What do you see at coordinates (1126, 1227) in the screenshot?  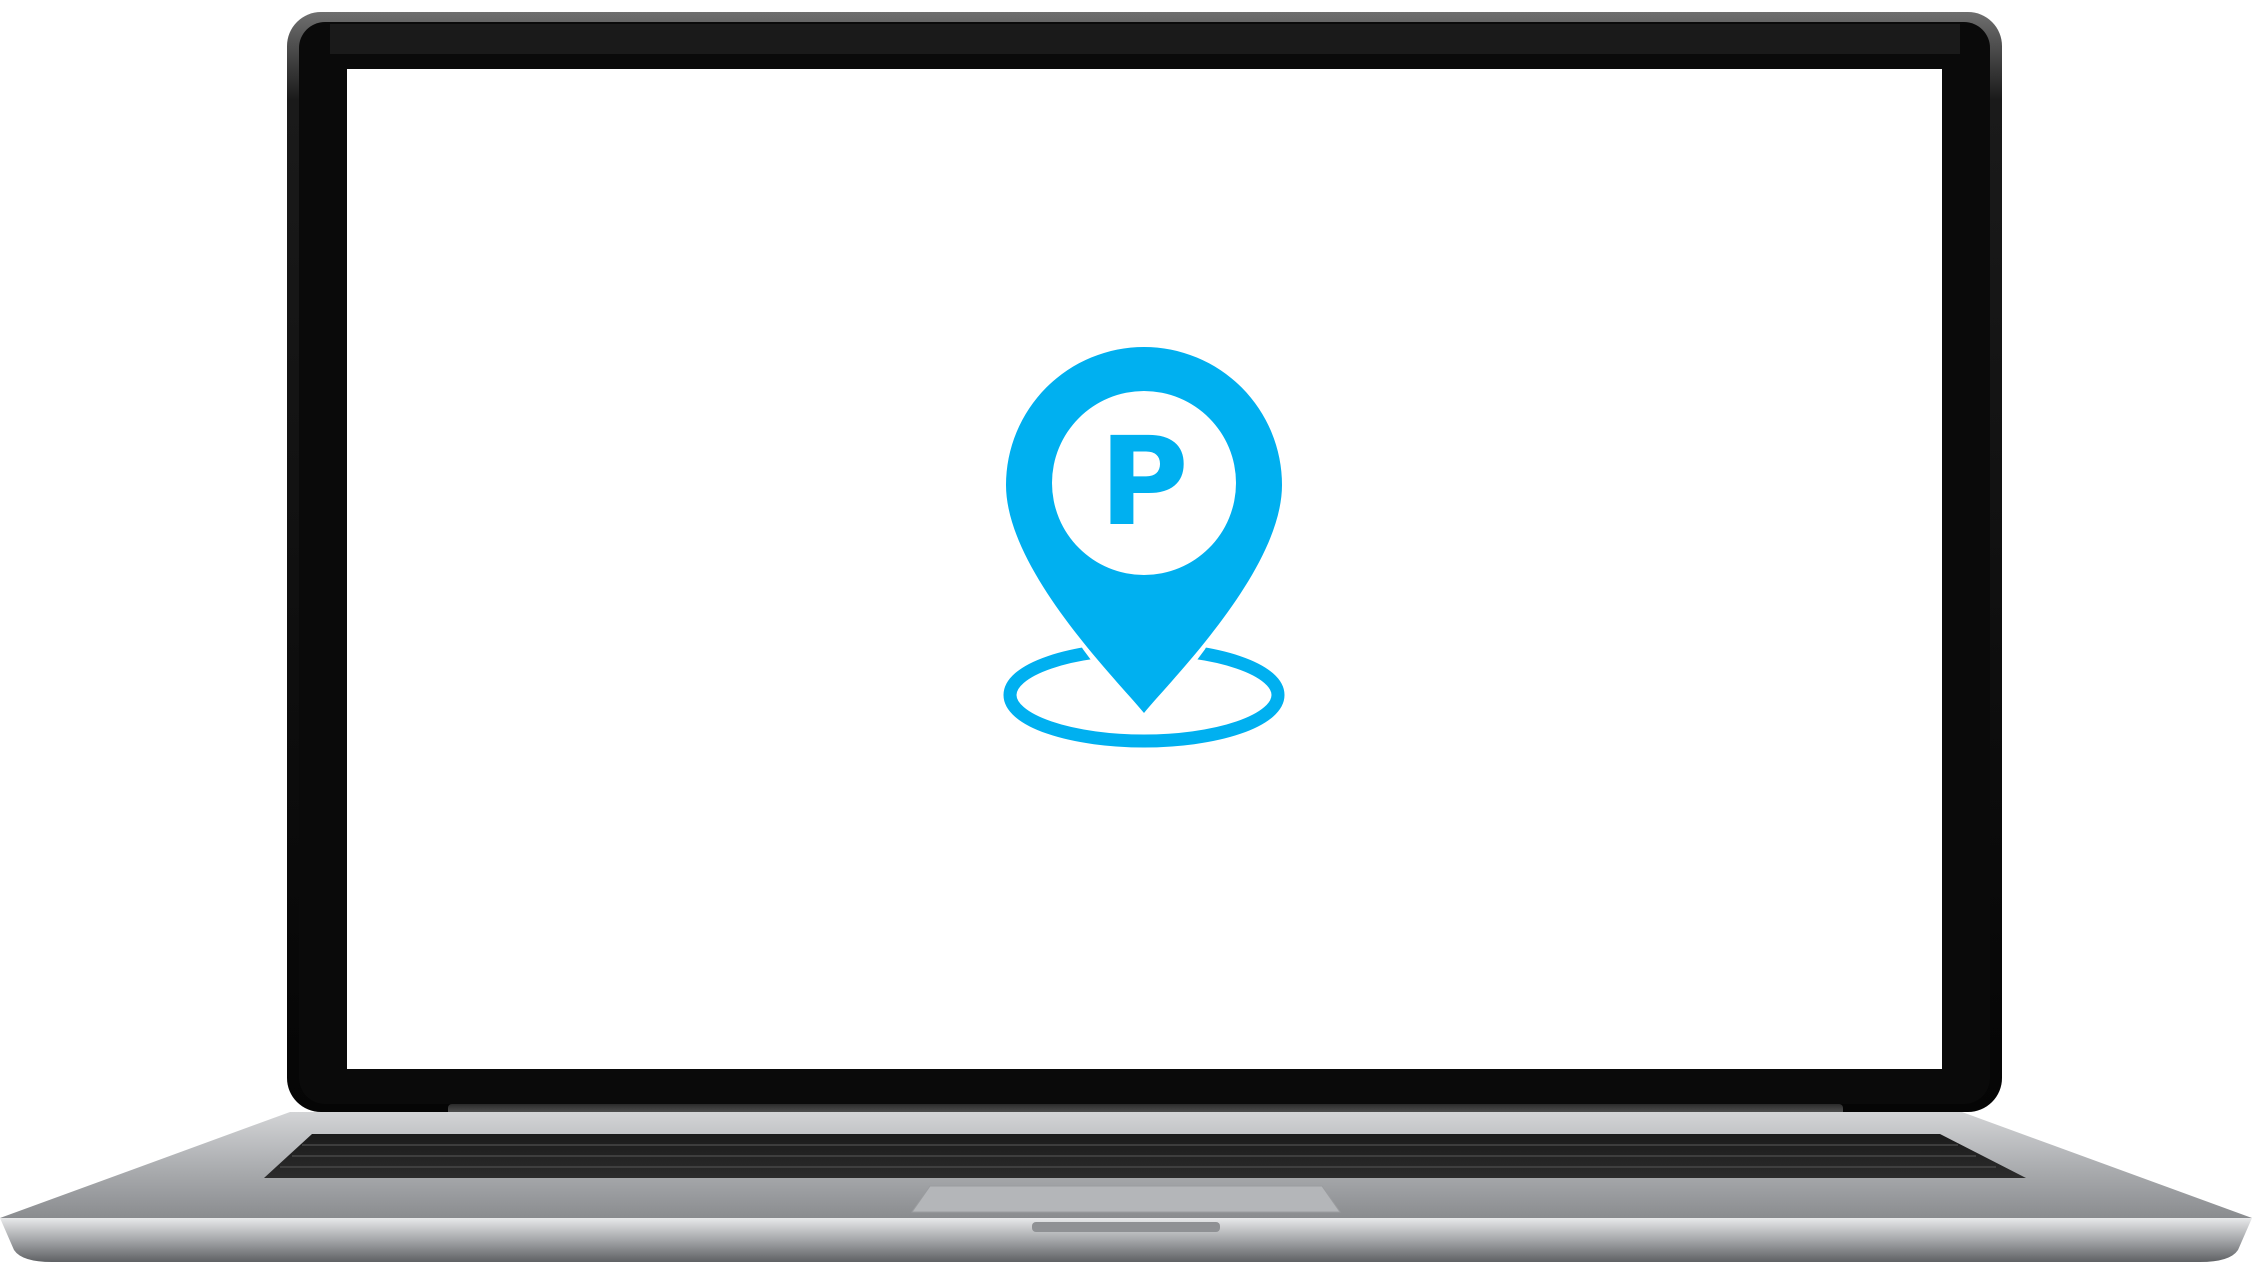 I see `lid-opening-notch` at bounding box center [1126, 1227].